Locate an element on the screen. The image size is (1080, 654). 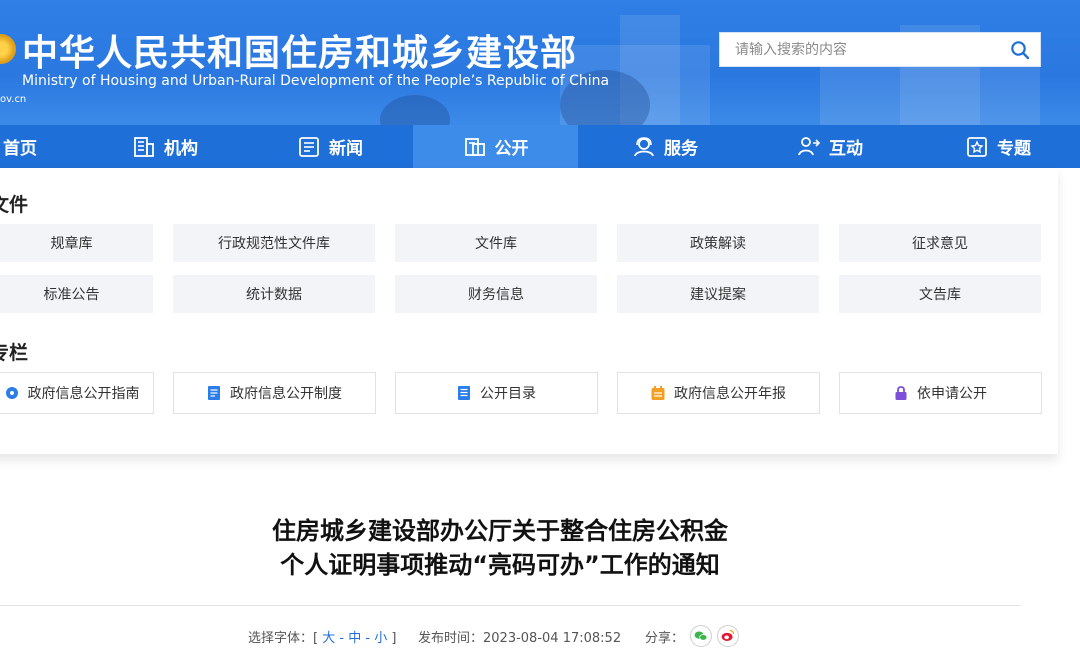
share-wechat-button is located at coordinates (701, 636).